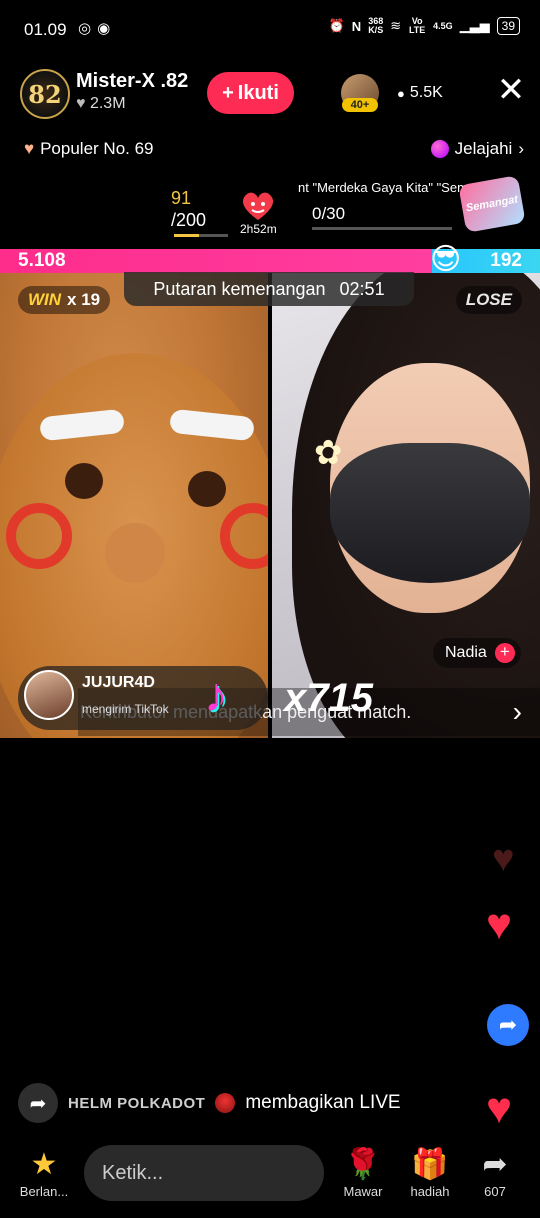  What do you see at coordinates (44, 1164) in the screenshot?
I see `star-icon: ★` at bounding box center [44, 1164].